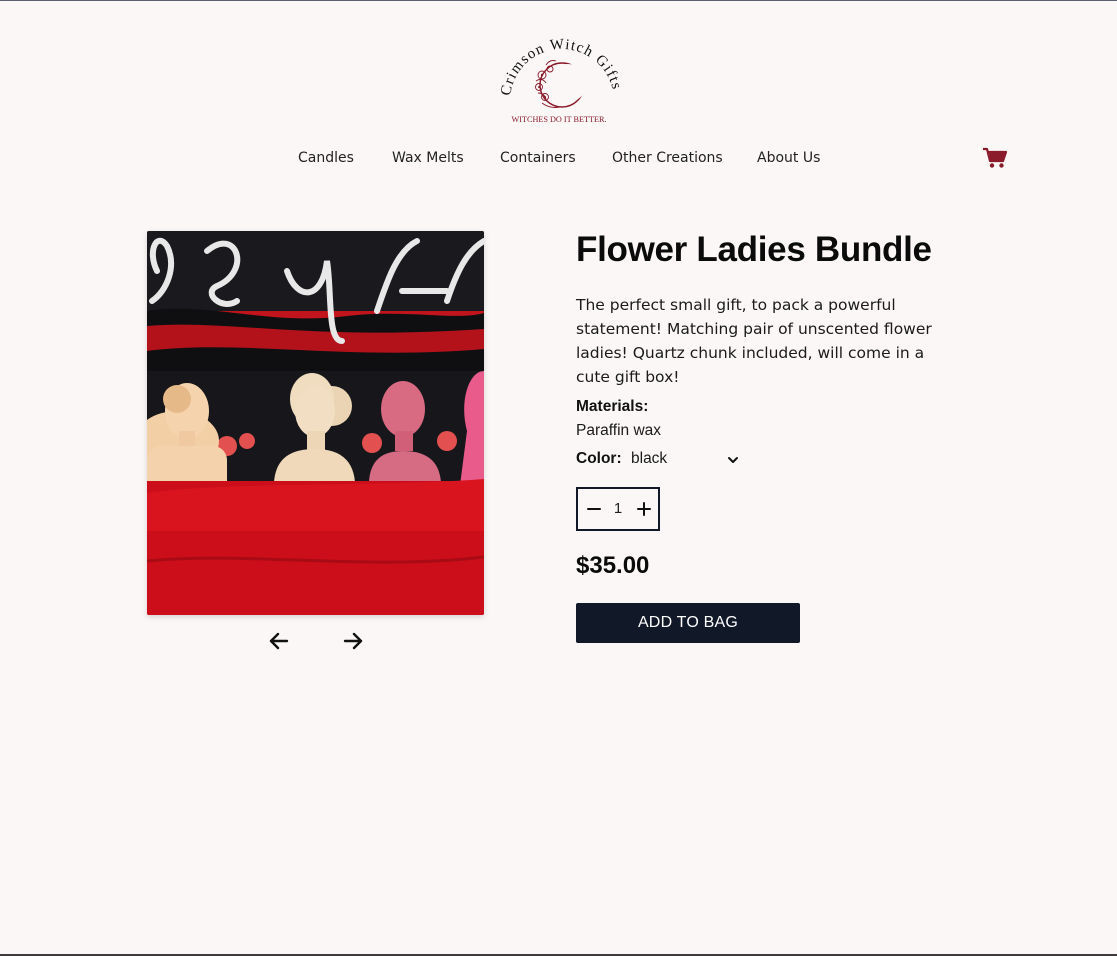  Describe the element at coordinates (667, 158) in the screenshot. I see `nav-item-other-creations: Other Creations` at that location.